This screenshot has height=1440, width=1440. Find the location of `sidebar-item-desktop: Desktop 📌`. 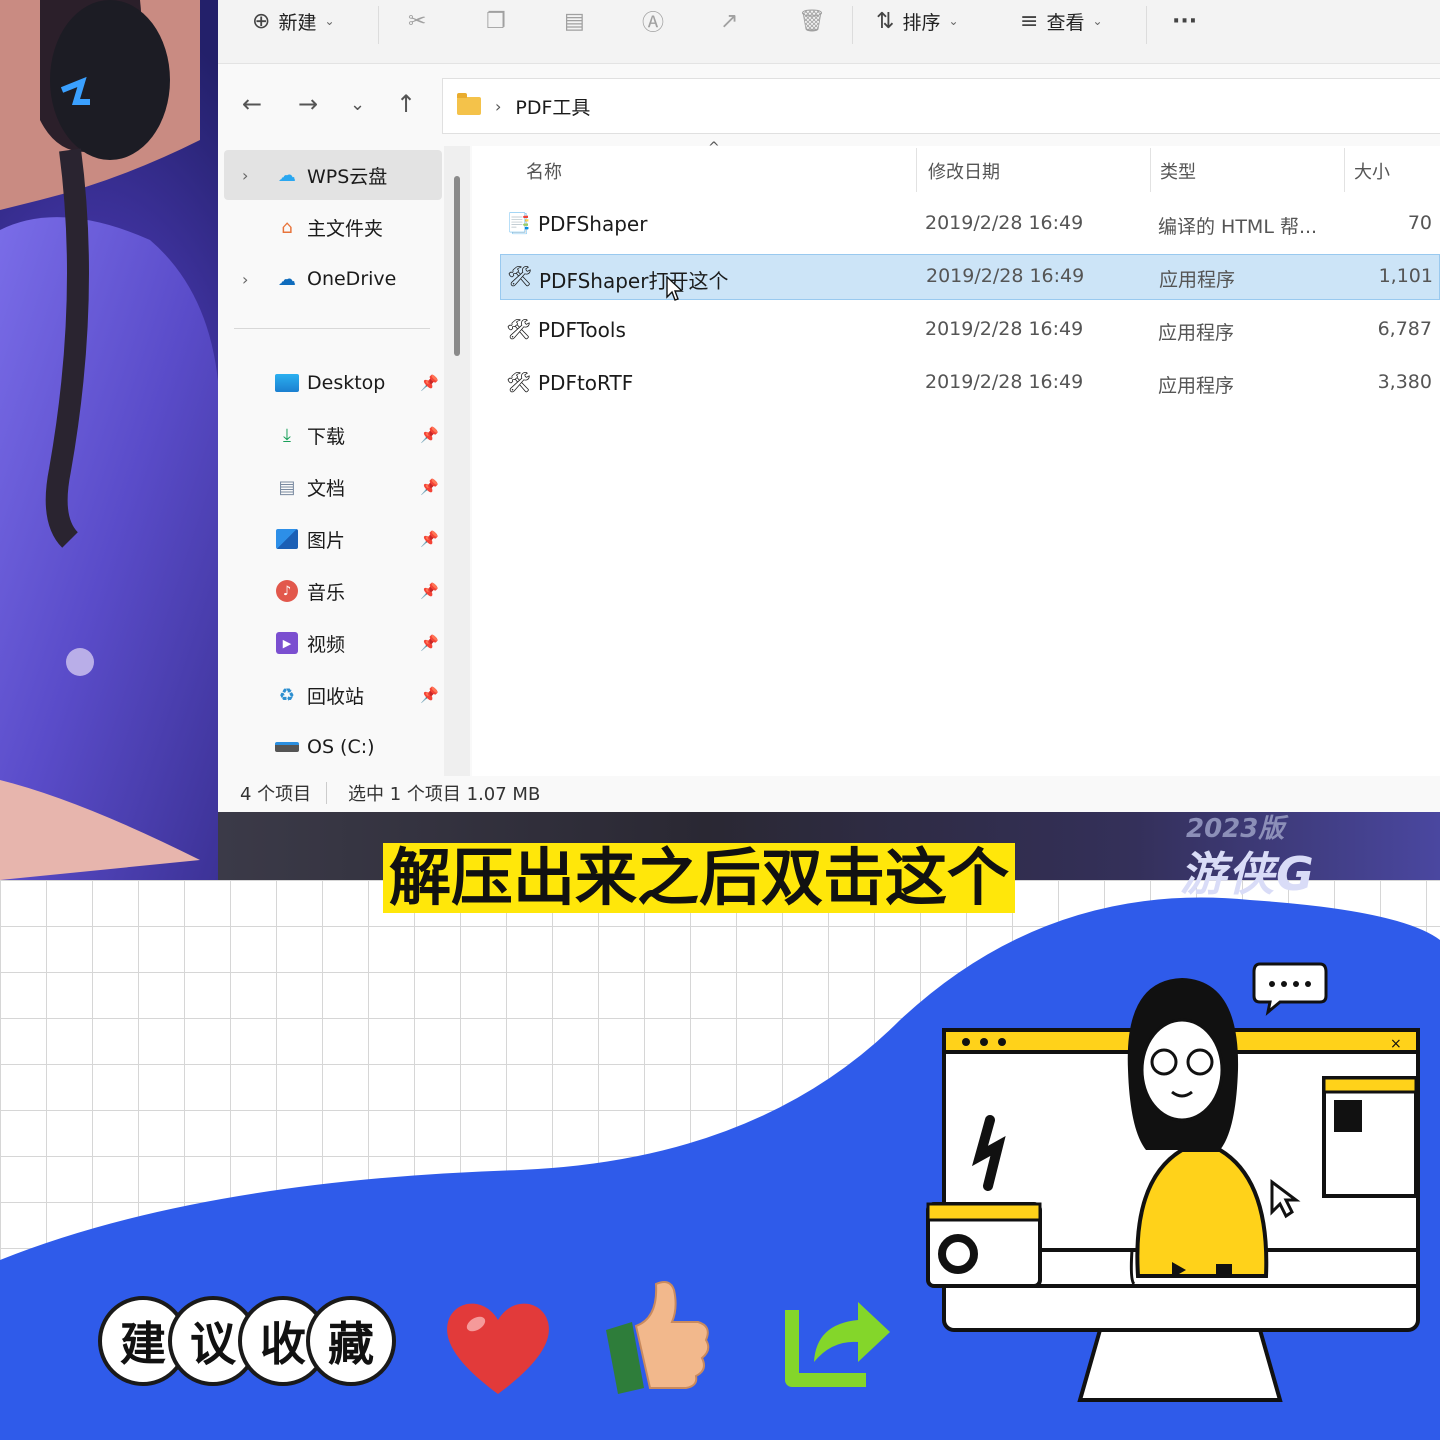

sidebar-item-desktop: Desktop 📌 is located at coordinates (333, 383).